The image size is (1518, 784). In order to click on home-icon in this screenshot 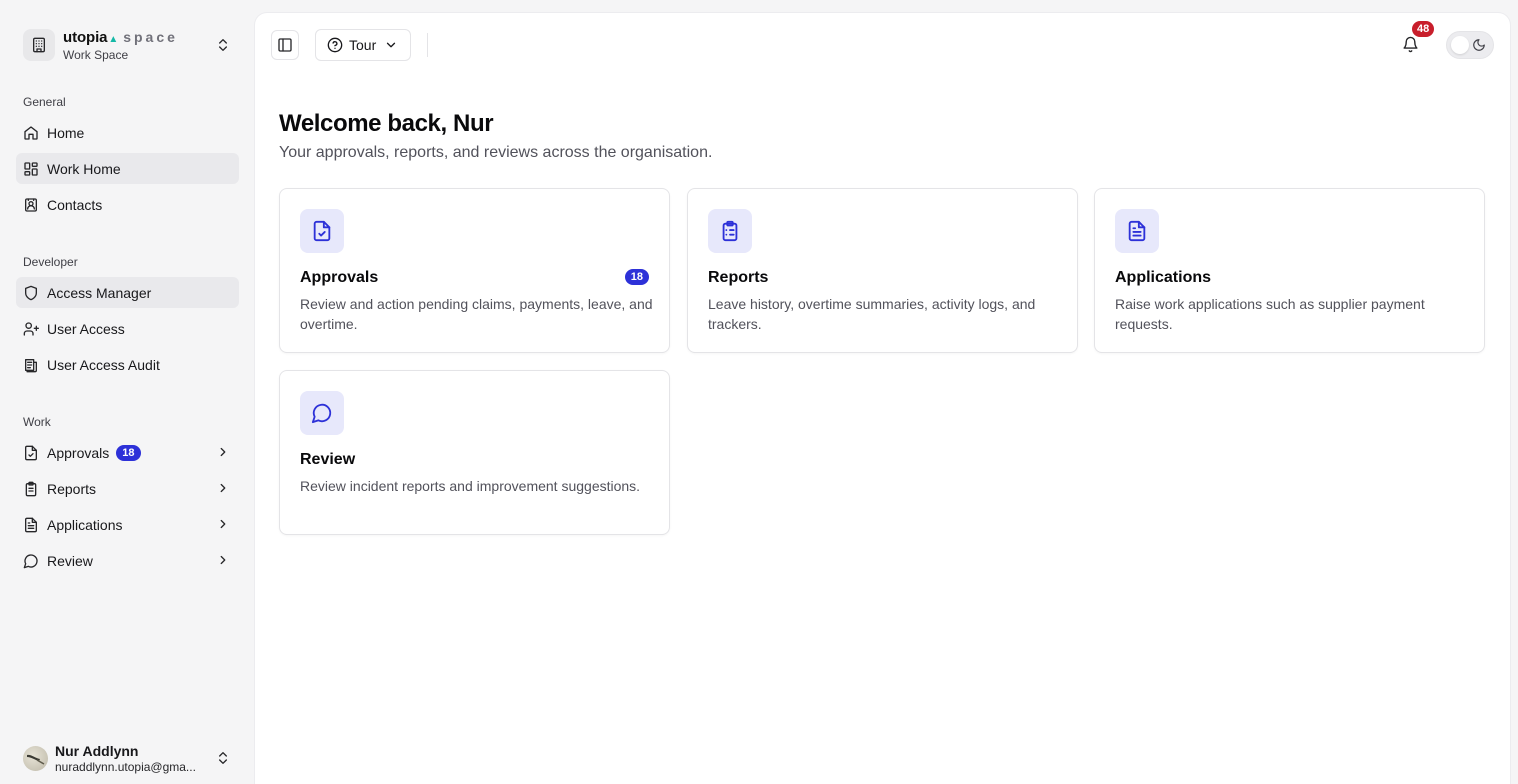, I will do `click(31, 133)`.